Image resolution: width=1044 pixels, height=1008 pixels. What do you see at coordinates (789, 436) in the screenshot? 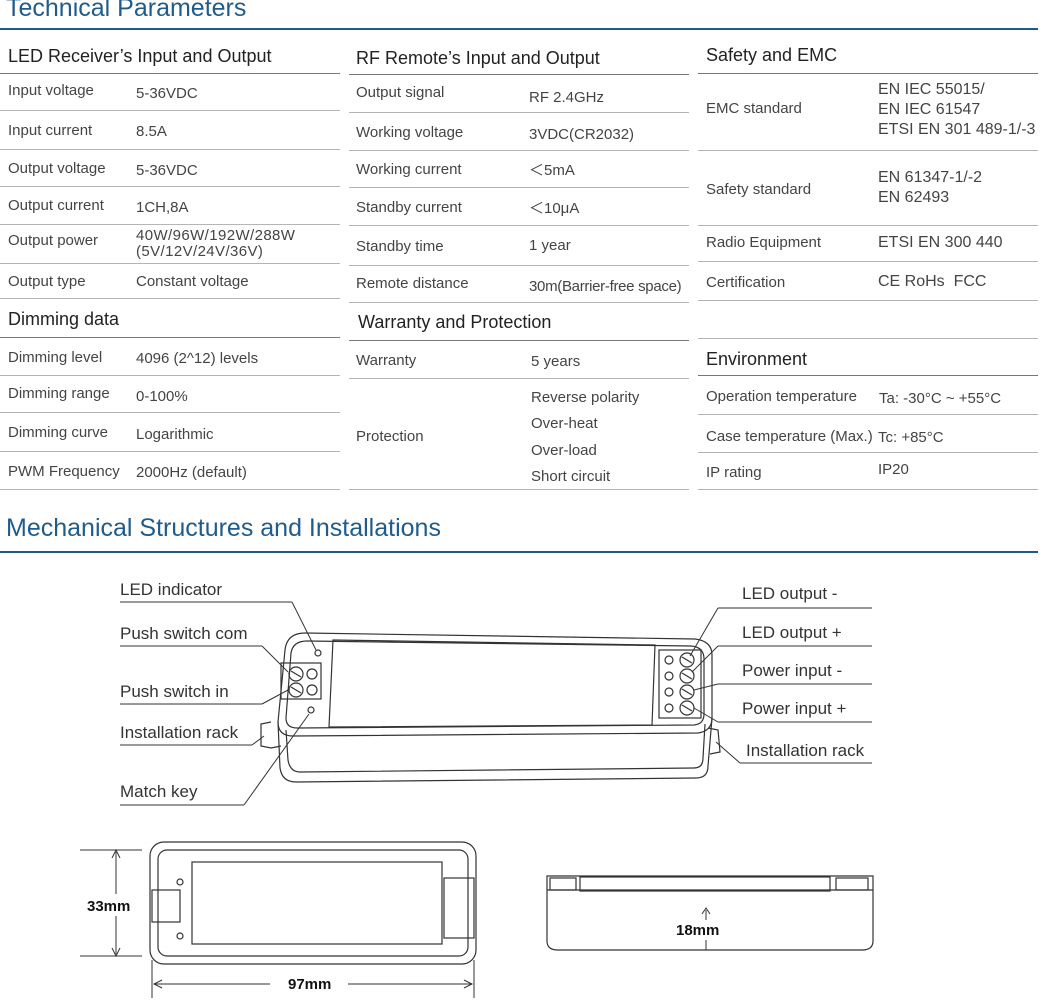
I see `case-temperature-label: Case temperature (Max.)` at bounding box center [789, 436].